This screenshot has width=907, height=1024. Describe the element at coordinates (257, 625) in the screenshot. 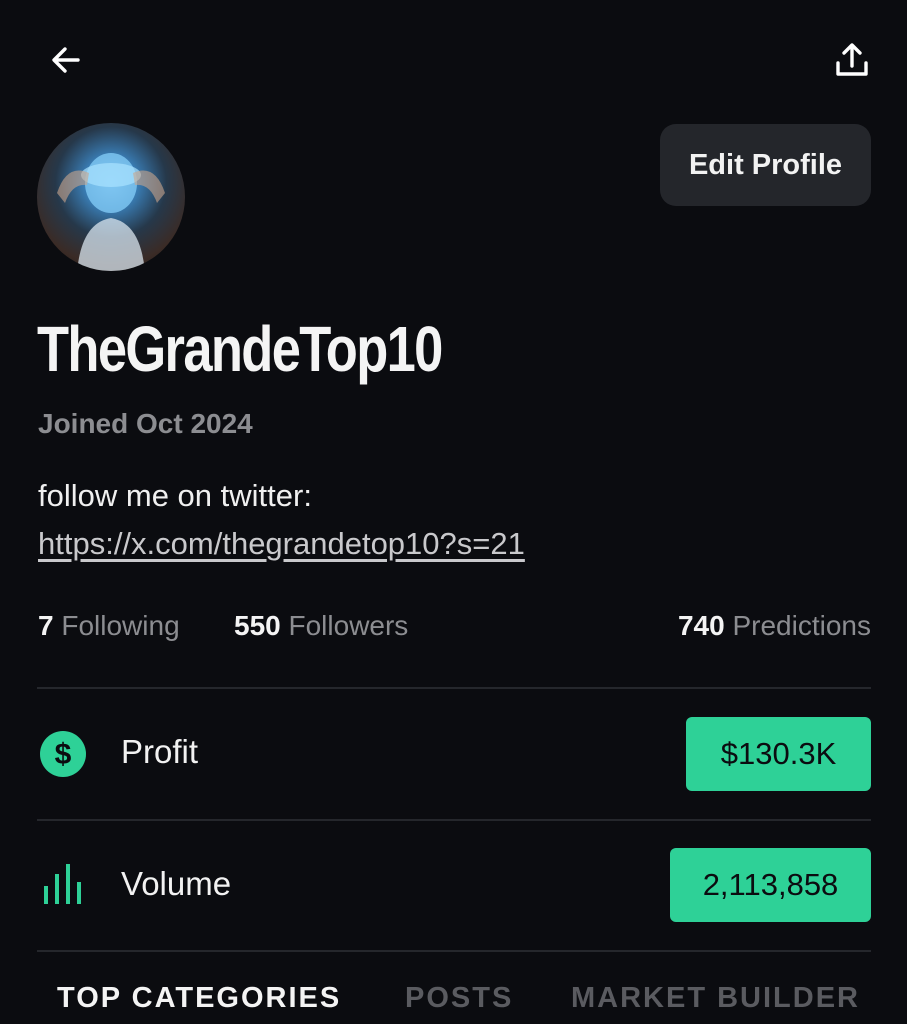

I see `followers-count: 550` at that location.